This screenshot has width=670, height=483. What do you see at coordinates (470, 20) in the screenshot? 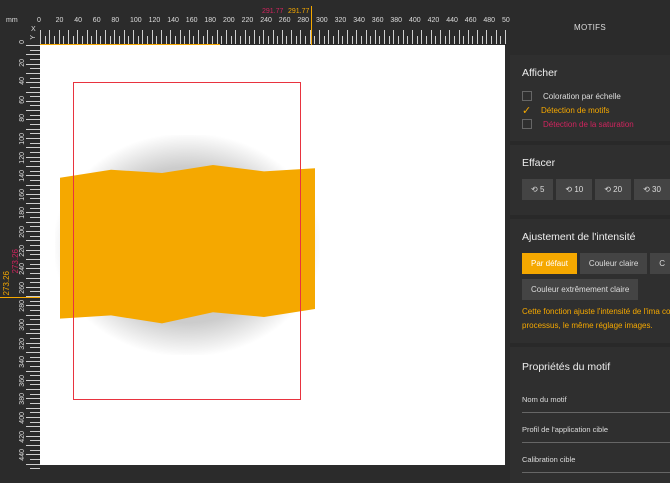
I see `x-tick-label: 460` at bounding box center [470, 20].